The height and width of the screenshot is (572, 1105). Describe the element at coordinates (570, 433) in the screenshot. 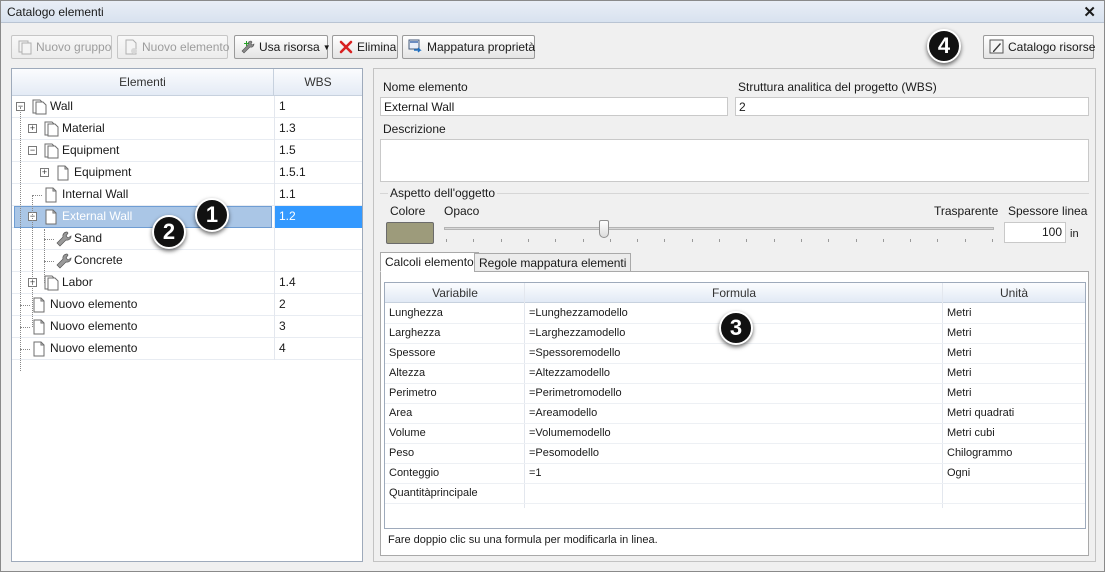

I see `formula-cell: =Volumemodello` at that location.